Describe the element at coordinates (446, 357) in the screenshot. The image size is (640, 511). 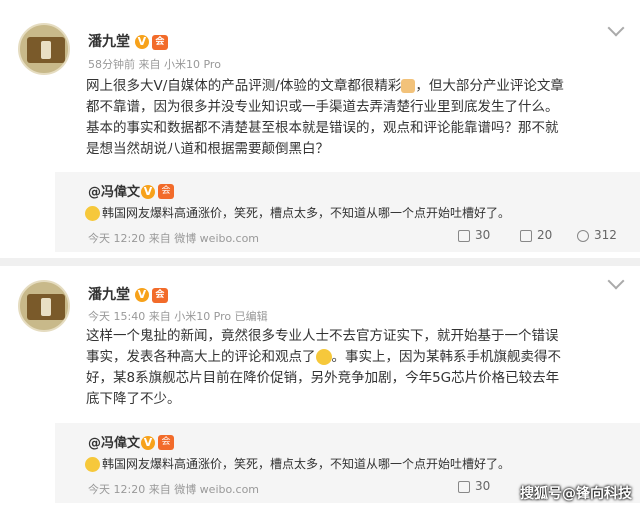
I see `text-line: 。事实上，因为某韩系手机旗舰卖得不` at that location.